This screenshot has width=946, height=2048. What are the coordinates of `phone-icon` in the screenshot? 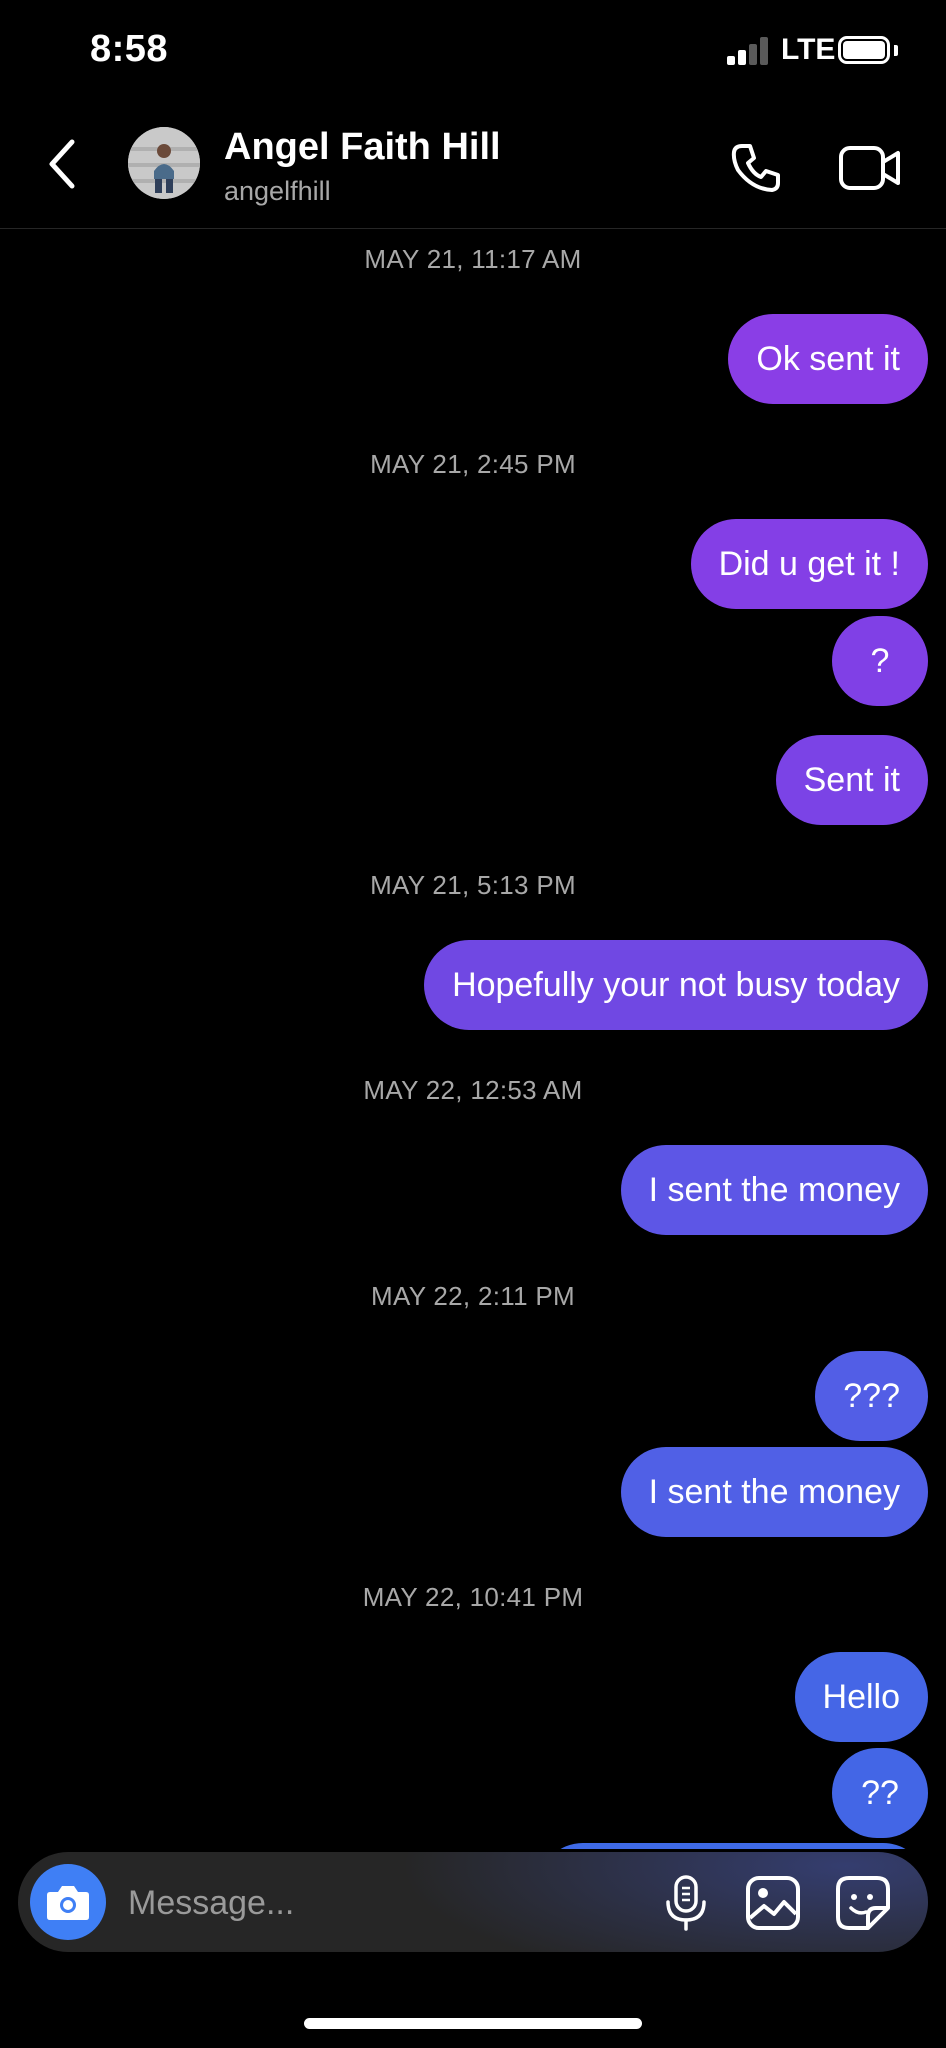 It's located at (755, 168).